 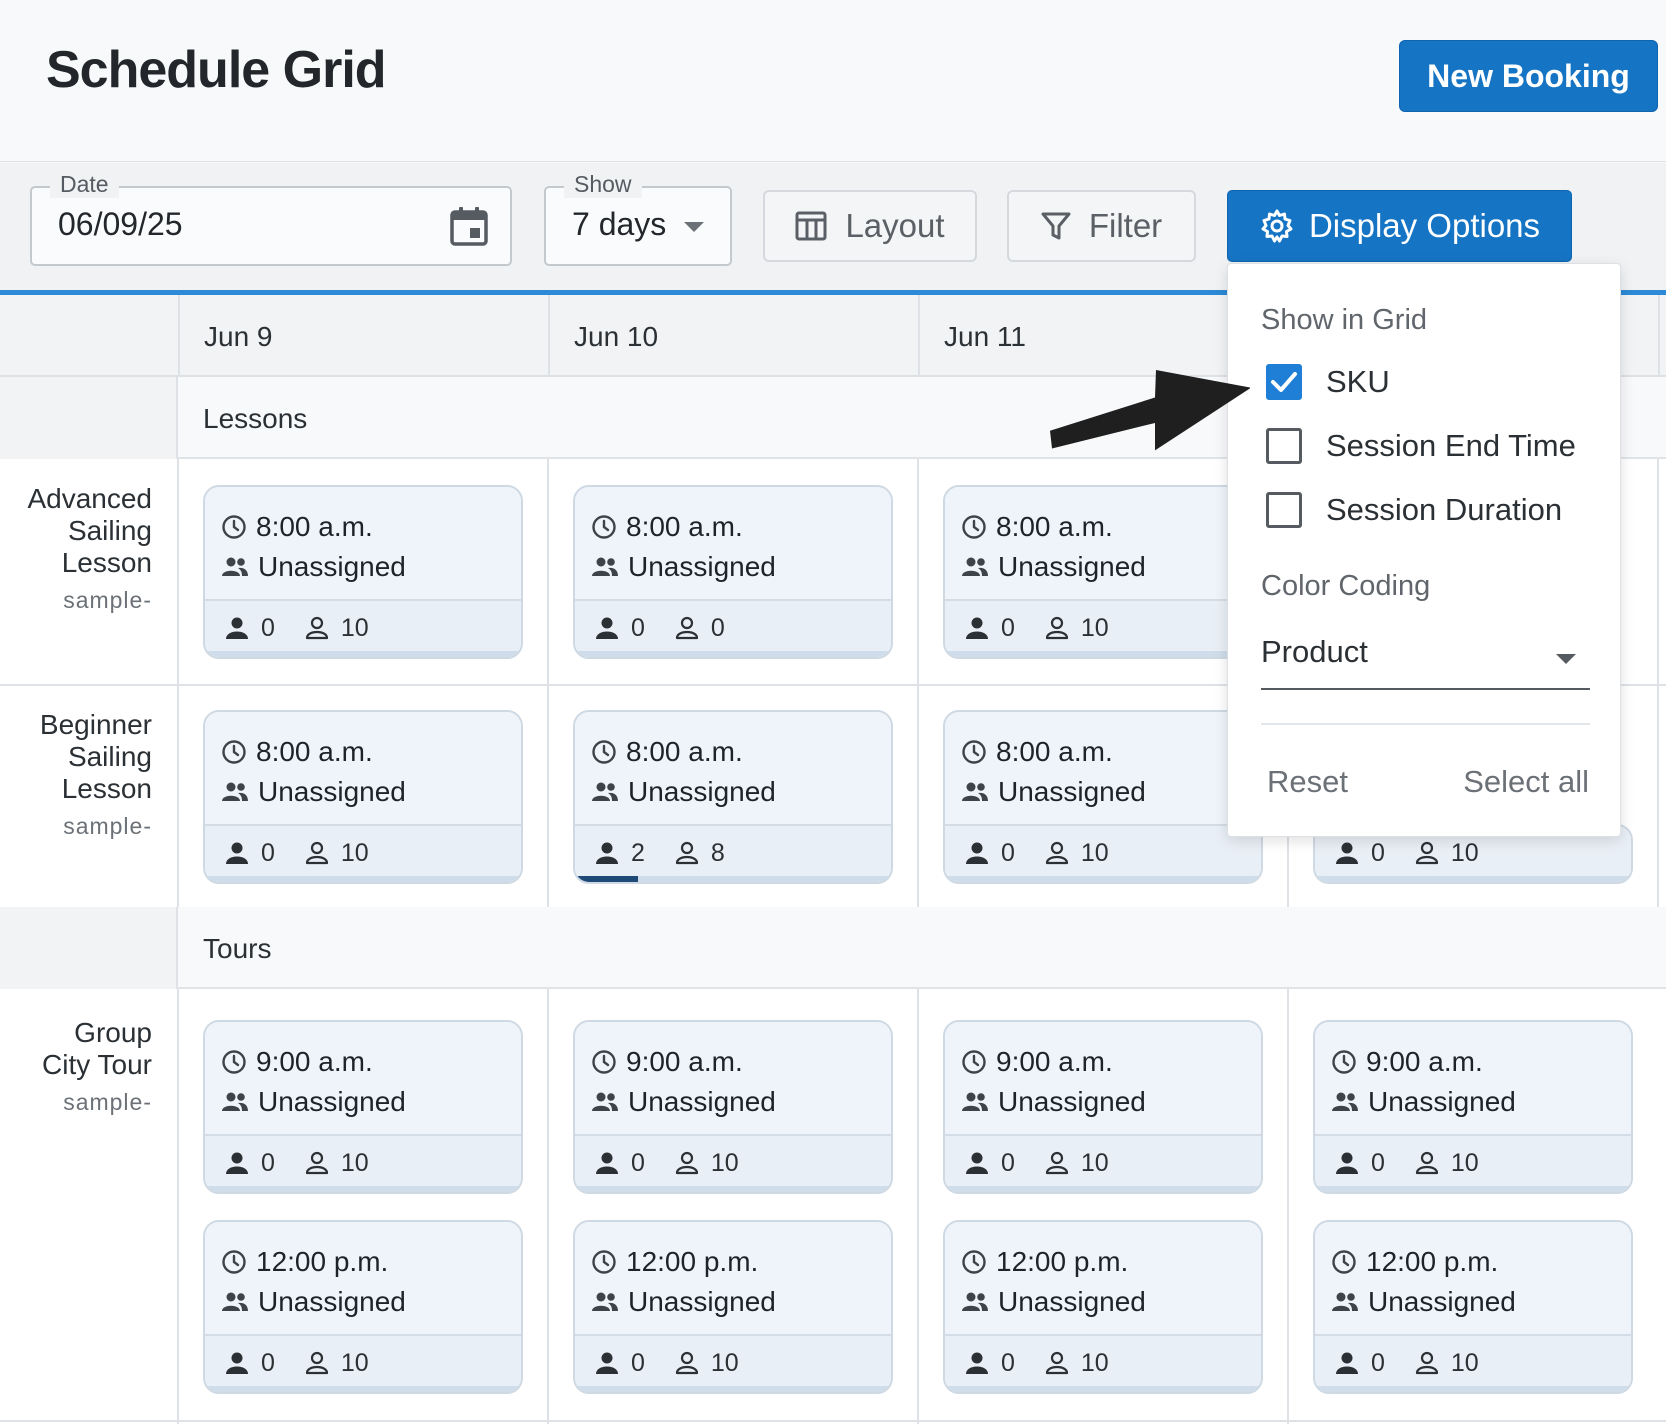 What do you see at coordinates (700, 853) in the screenshot?
I see `available-count: 8` at bounding box center [700, 853].